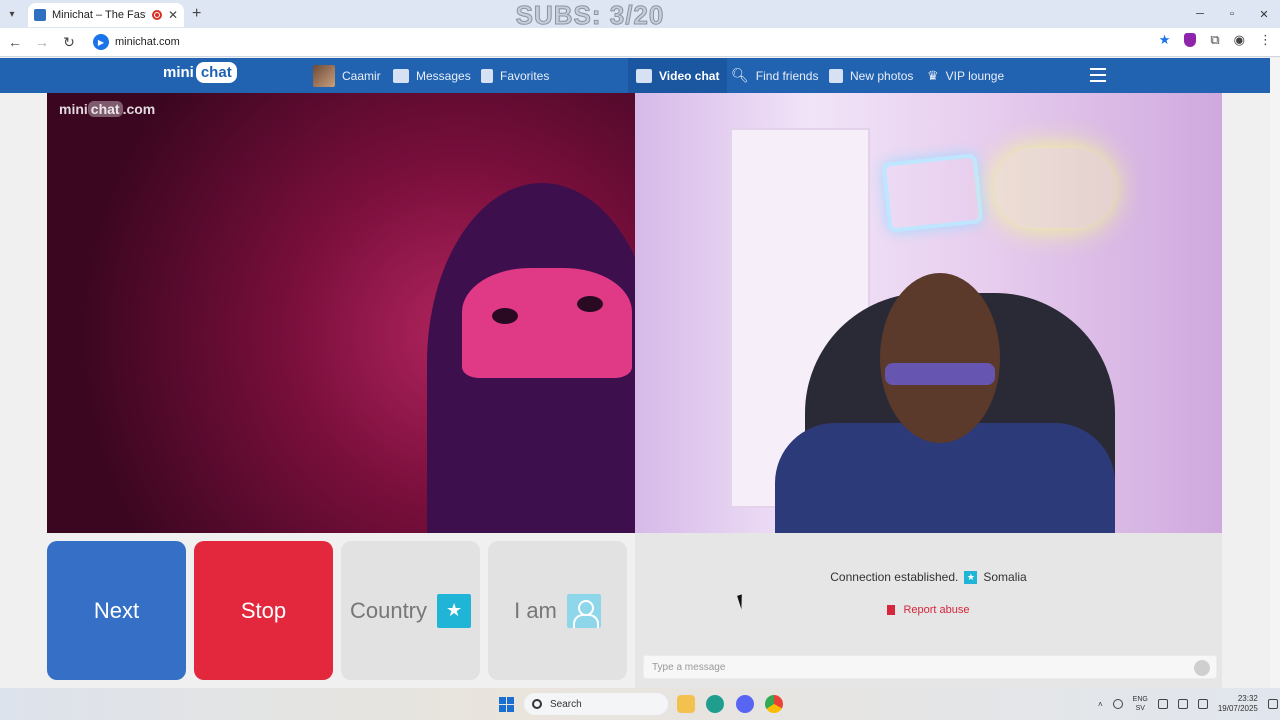 The image size is (1280, 720). I want to click on browser-tab: Minichat – The Fast Video C ✕, so click(106, 15).